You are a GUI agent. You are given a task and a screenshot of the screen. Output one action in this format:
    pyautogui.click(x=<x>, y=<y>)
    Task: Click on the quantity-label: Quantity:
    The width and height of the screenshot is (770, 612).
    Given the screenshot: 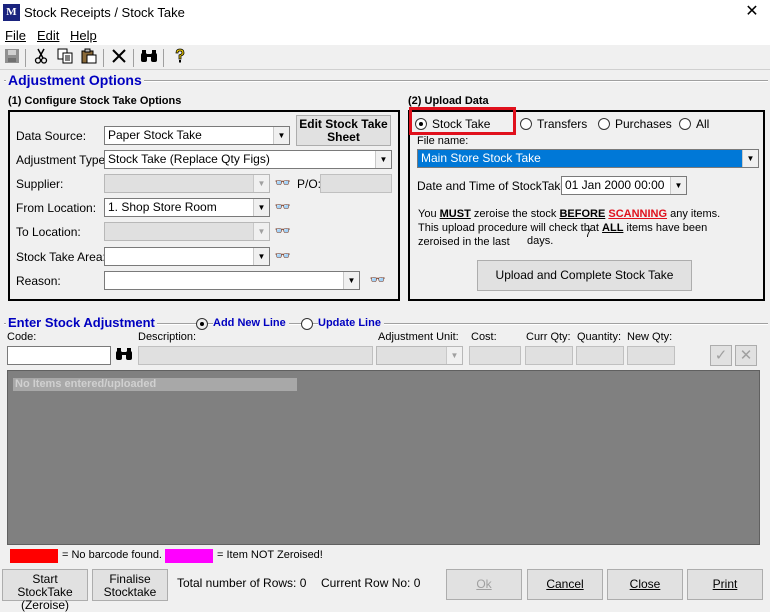 What is the action you would take?
    pyautogui.click(x=599, y=337)
    